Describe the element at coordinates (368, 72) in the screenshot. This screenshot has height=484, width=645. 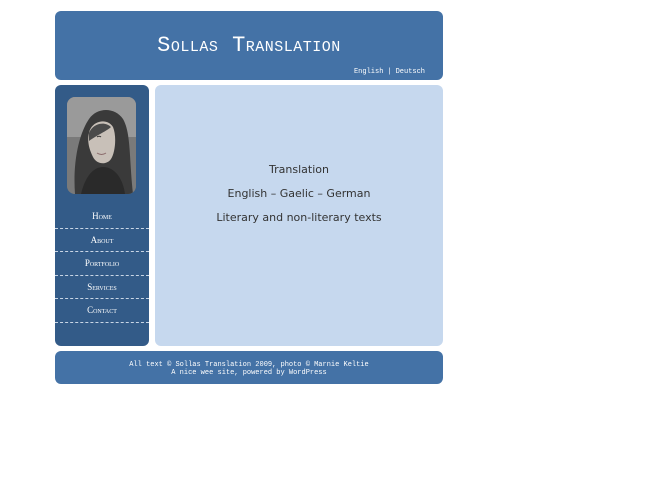
I see `lang-english-link: English` at that location.